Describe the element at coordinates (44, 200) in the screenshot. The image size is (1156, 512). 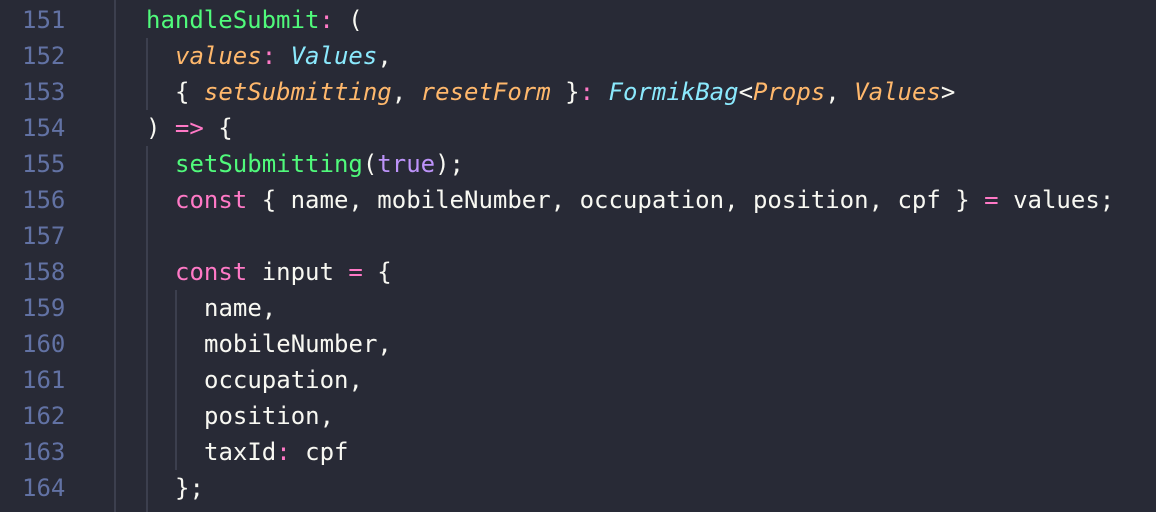
I see `line-number: 156` at that location.